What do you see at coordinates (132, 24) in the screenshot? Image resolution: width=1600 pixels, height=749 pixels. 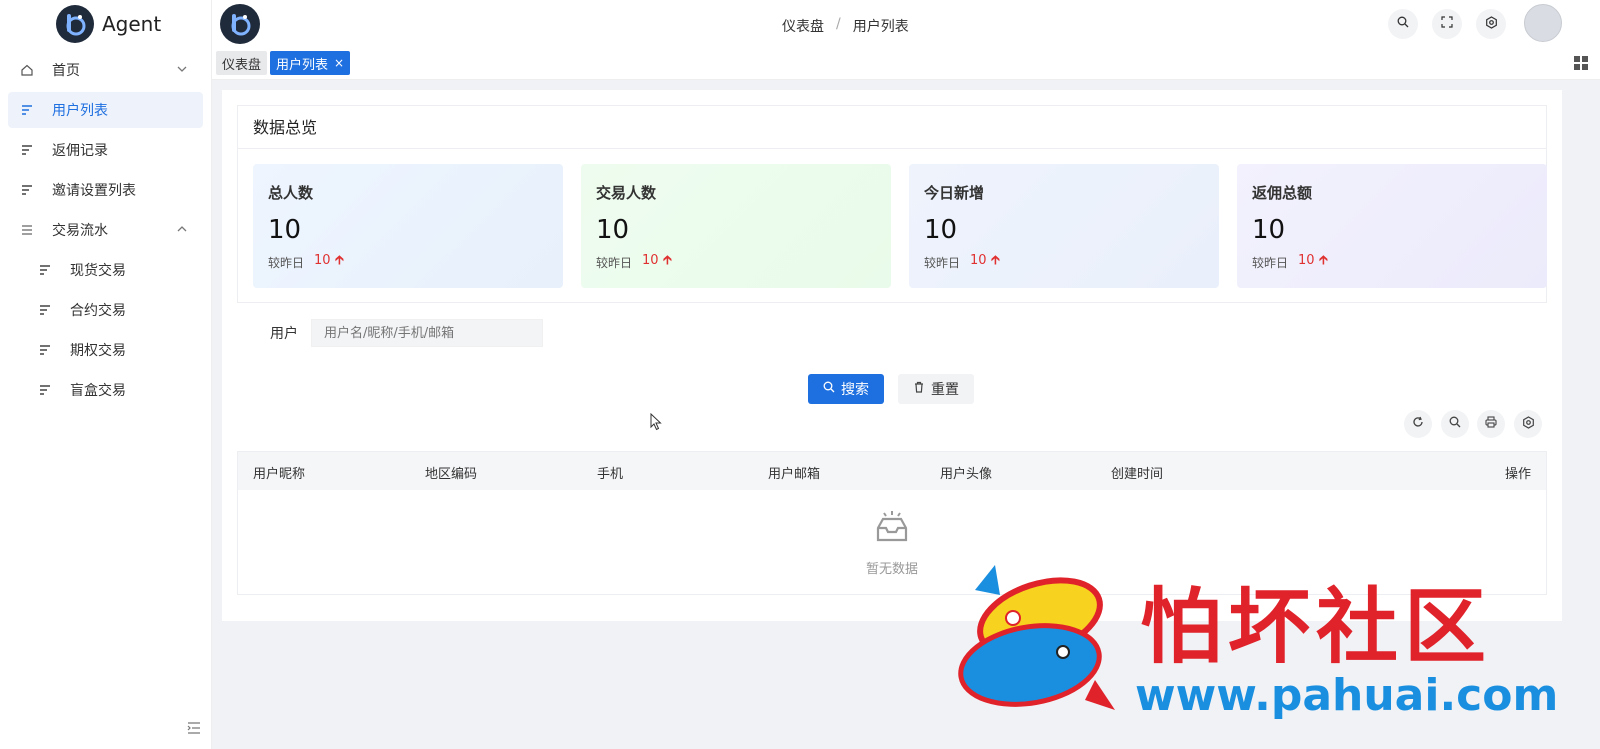 I see `brand-name: Agent` at bounding box center [132, 24].